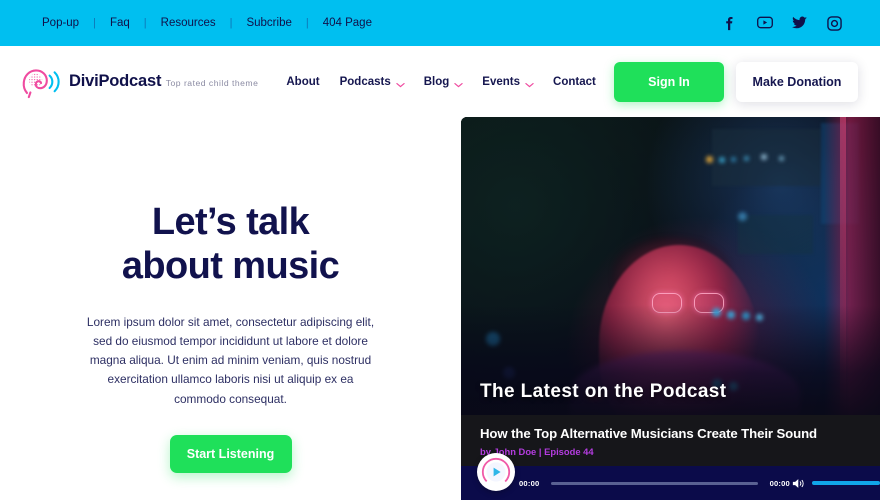  I want to click on main-nav: About Podcasts Blog Events Contact, so click(440, 82).